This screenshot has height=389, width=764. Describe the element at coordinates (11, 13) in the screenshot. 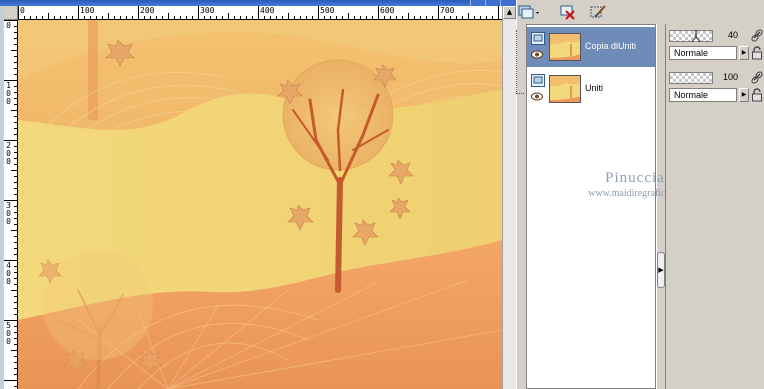

I see `ruler-corner` at that location.